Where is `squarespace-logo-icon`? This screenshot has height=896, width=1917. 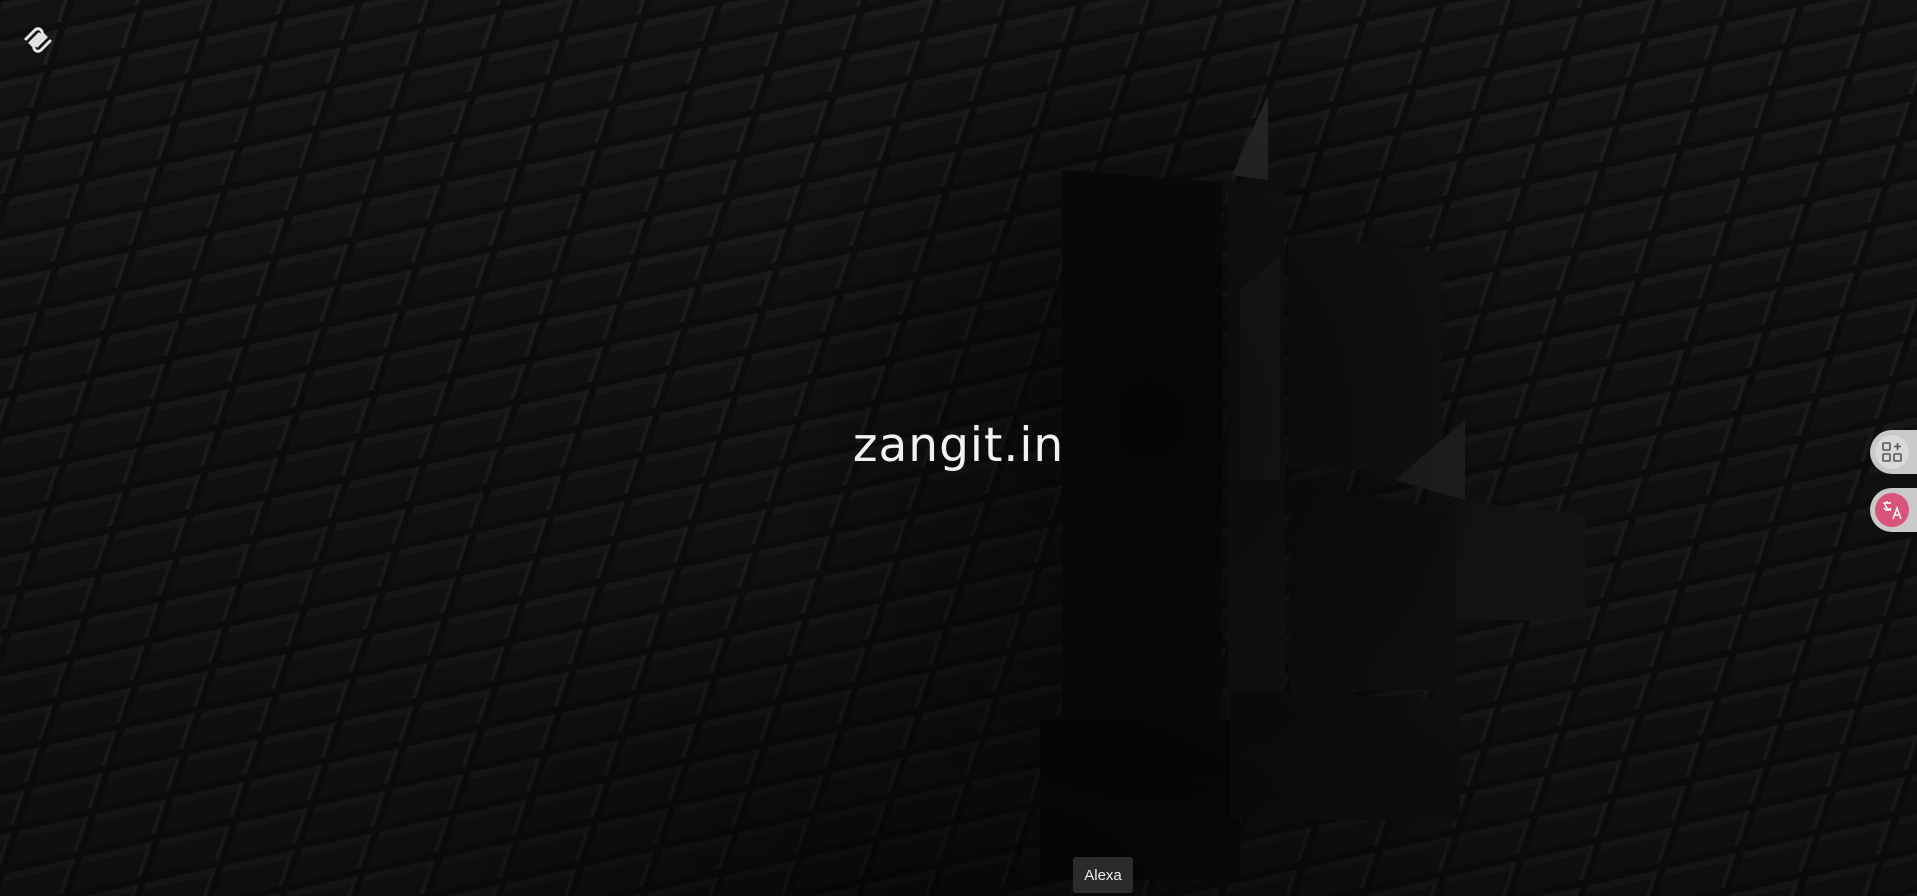
squarespace-logo-icon is located at coordinates (38, 40).